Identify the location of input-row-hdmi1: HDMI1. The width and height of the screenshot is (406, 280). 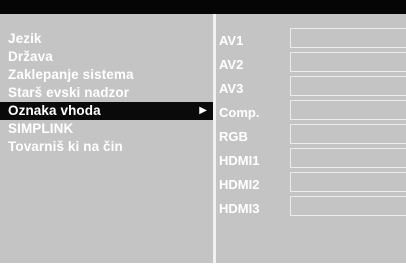
(311, 160).